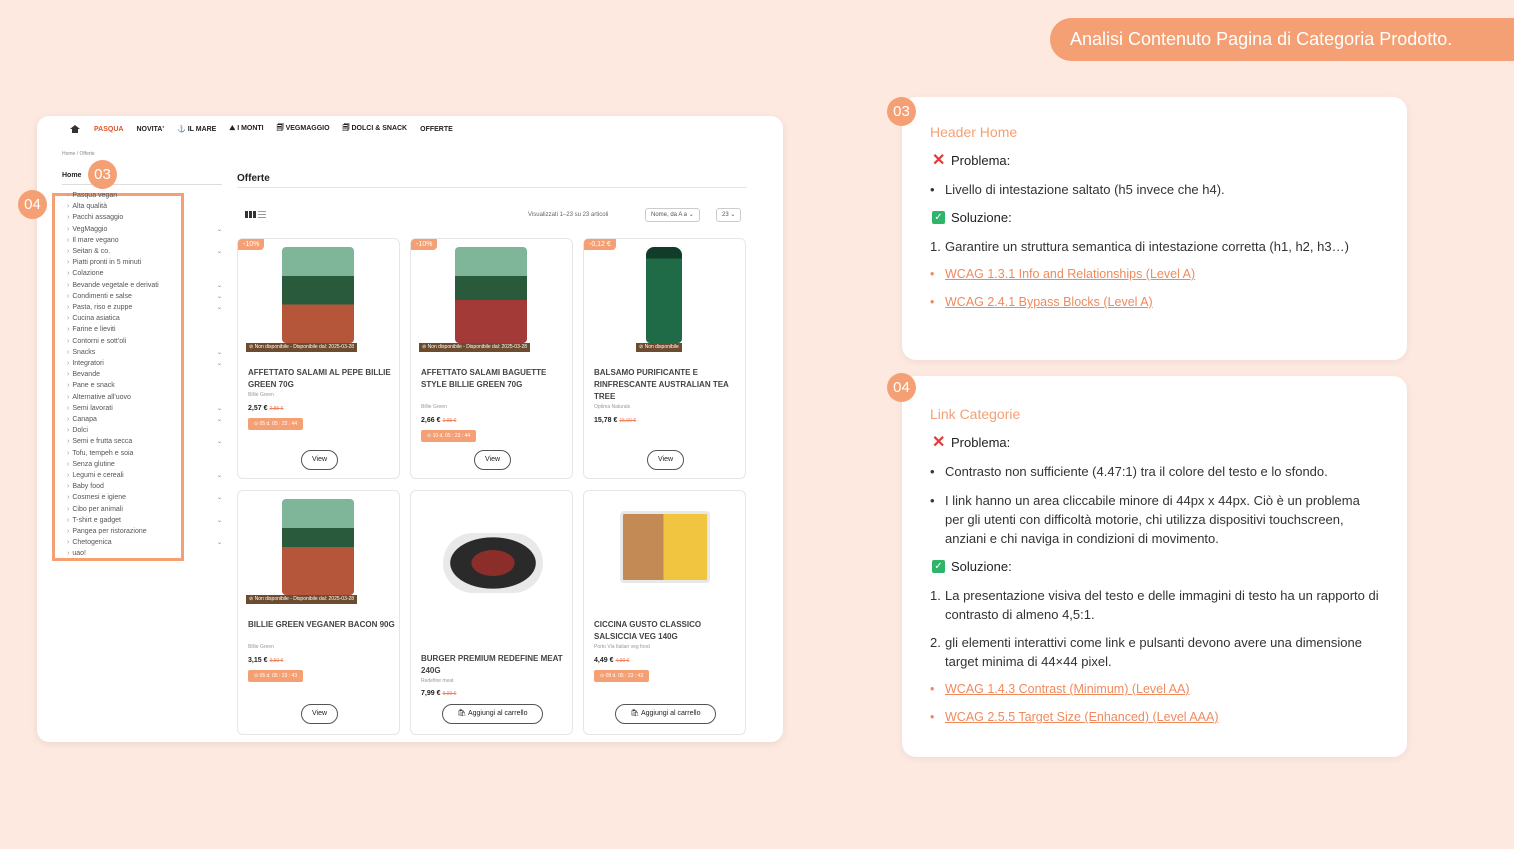 This screenshot has height=849, width=1514. I want to click on sidebar-category-link: Senza glutine, so click(90, 464).